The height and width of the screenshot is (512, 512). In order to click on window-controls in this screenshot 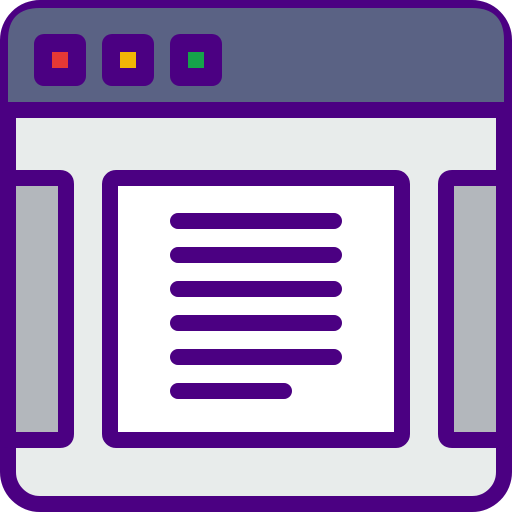, I will do `click(128, 60)`.